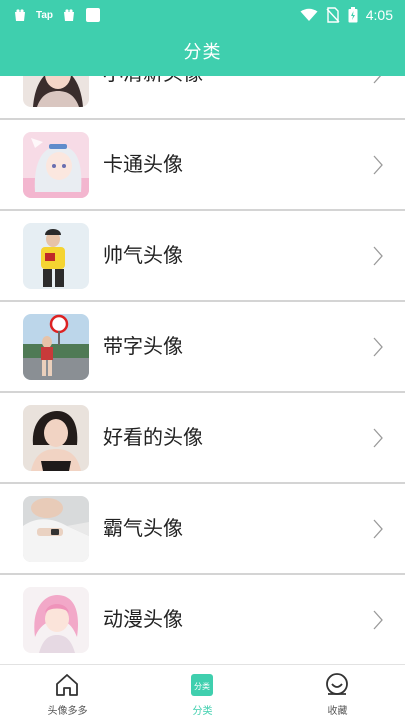 Image resolution: width=405 pixels, height=721 pixels. I want to click on status-left: Tap, so click(60, 15).